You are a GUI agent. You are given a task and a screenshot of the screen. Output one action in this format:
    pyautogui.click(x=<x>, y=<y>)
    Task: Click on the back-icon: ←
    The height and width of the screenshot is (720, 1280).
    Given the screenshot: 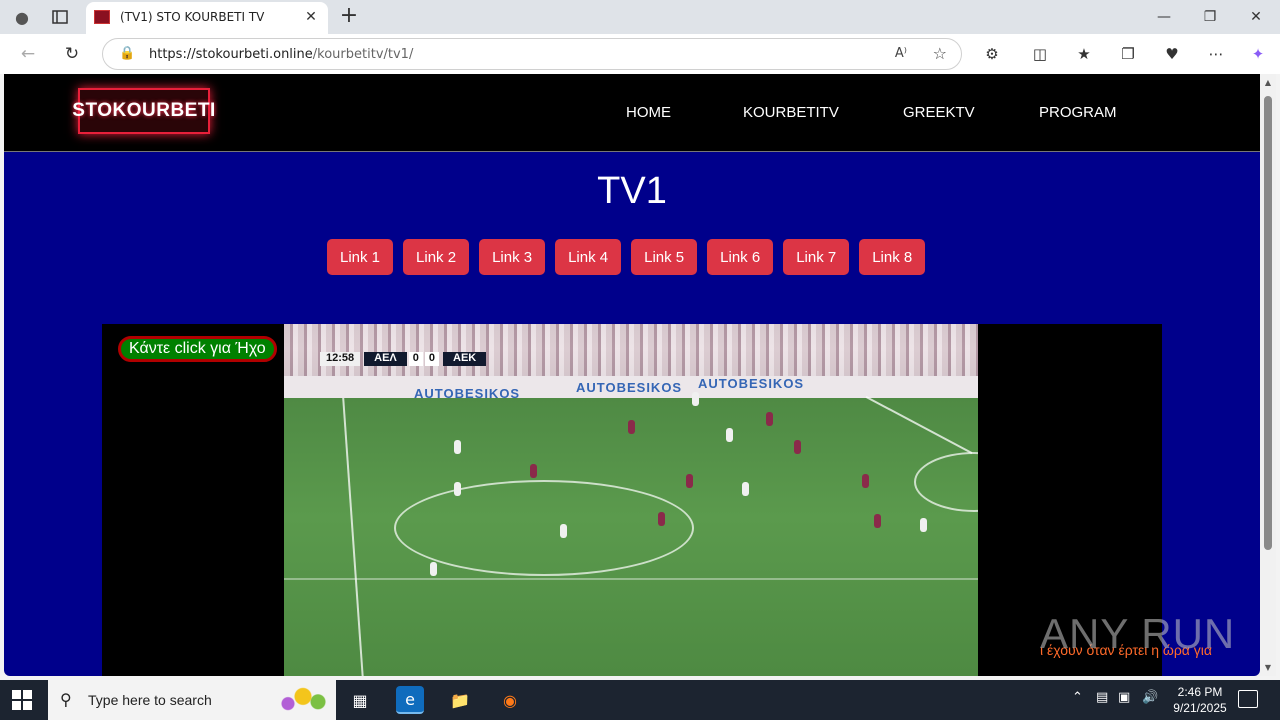 What is the action you would take?
    pyautogui.click(x=28, y=54)
    